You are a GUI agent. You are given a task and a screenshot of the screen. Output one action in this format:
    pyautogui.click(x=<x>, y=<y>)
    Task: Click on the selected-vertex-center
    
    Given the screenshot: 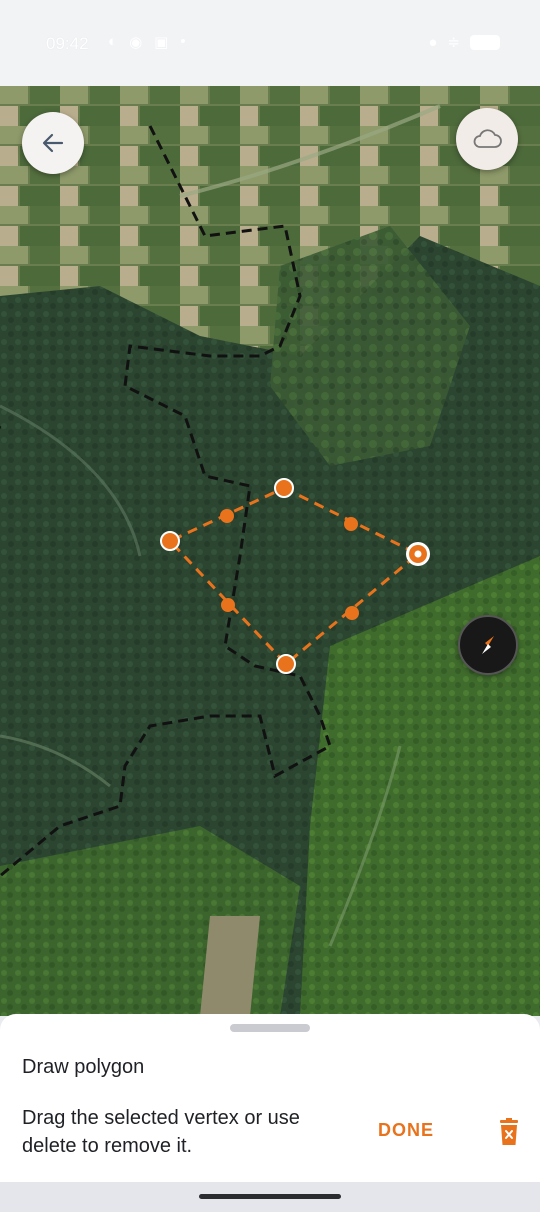 What is the action you would take?
    pyautogui.click(x=418, y=554)
    